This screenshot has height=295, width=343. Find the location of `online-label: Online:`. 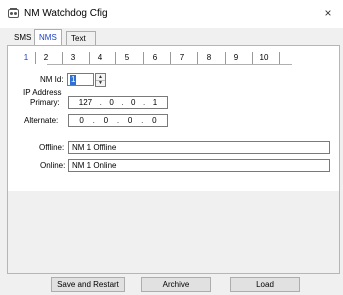

online-label: Online: is located at coordinates (53, 165).